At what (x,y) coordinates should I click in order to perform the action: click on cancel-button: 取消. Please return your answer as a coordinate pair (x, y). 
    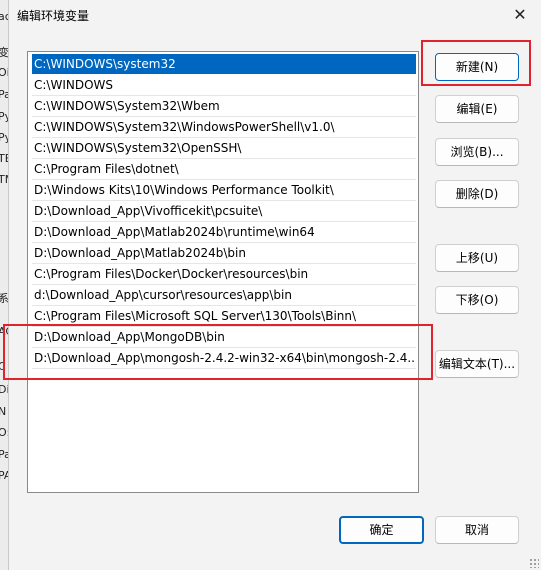
    Looking at the image, I should click on (477, 530).